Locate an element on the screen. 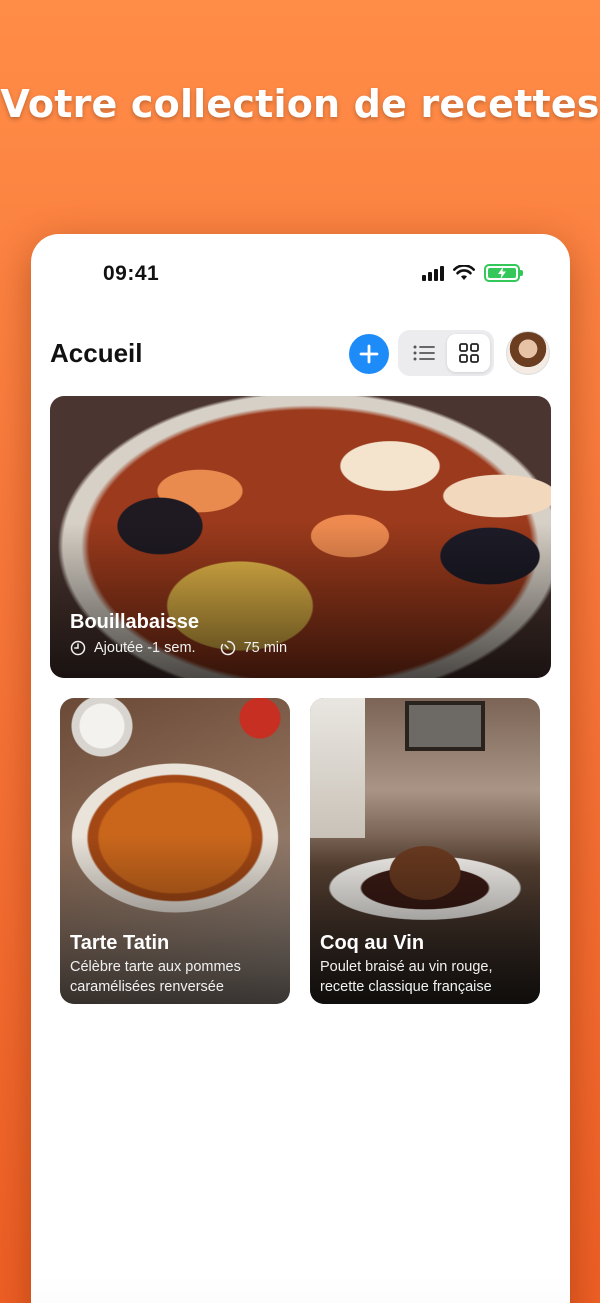 Image resolution: width=600 pixels, height=1303 pixels. add-recipe-button is located at coordinates (369, 354).